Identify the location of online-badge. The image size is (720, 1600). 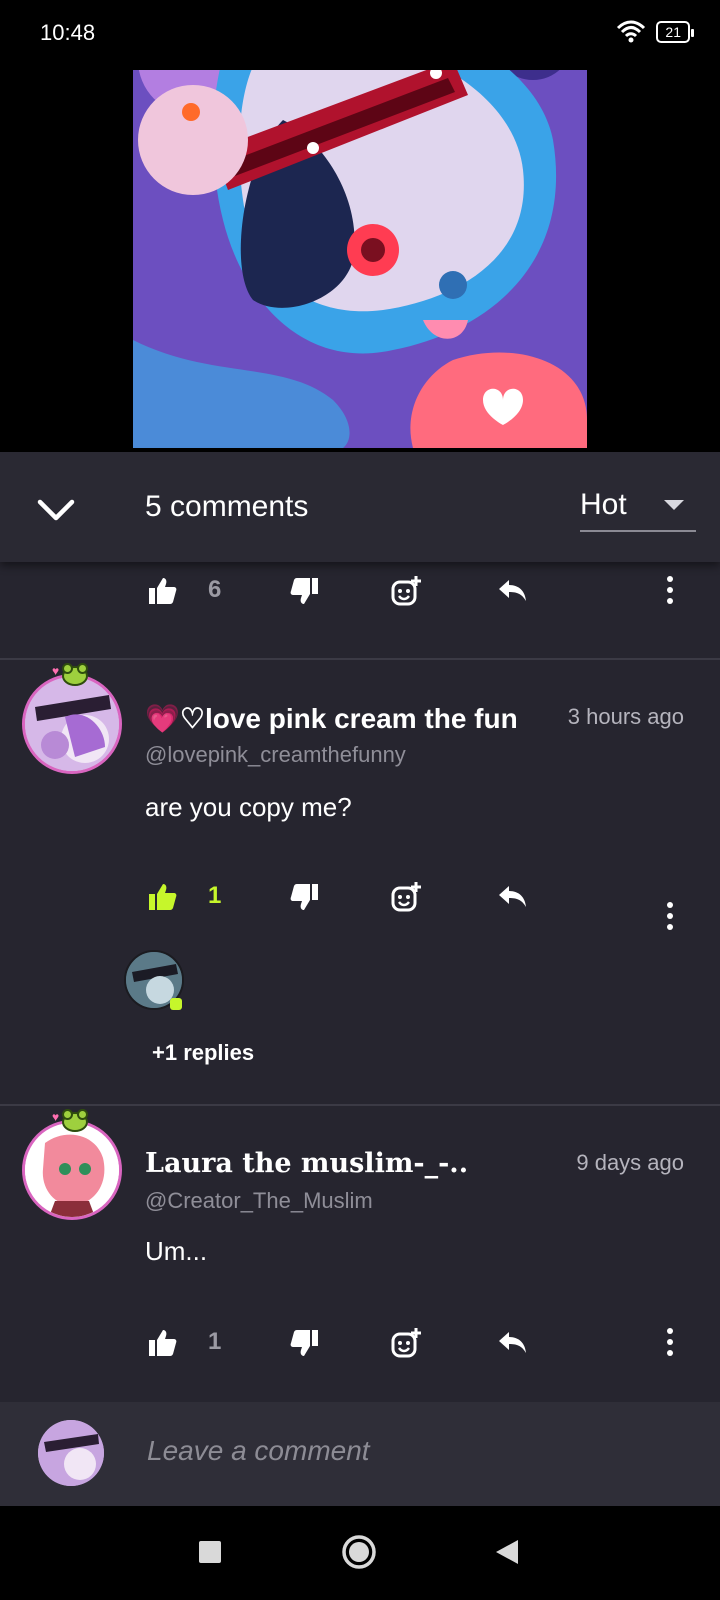
(176, 1004).